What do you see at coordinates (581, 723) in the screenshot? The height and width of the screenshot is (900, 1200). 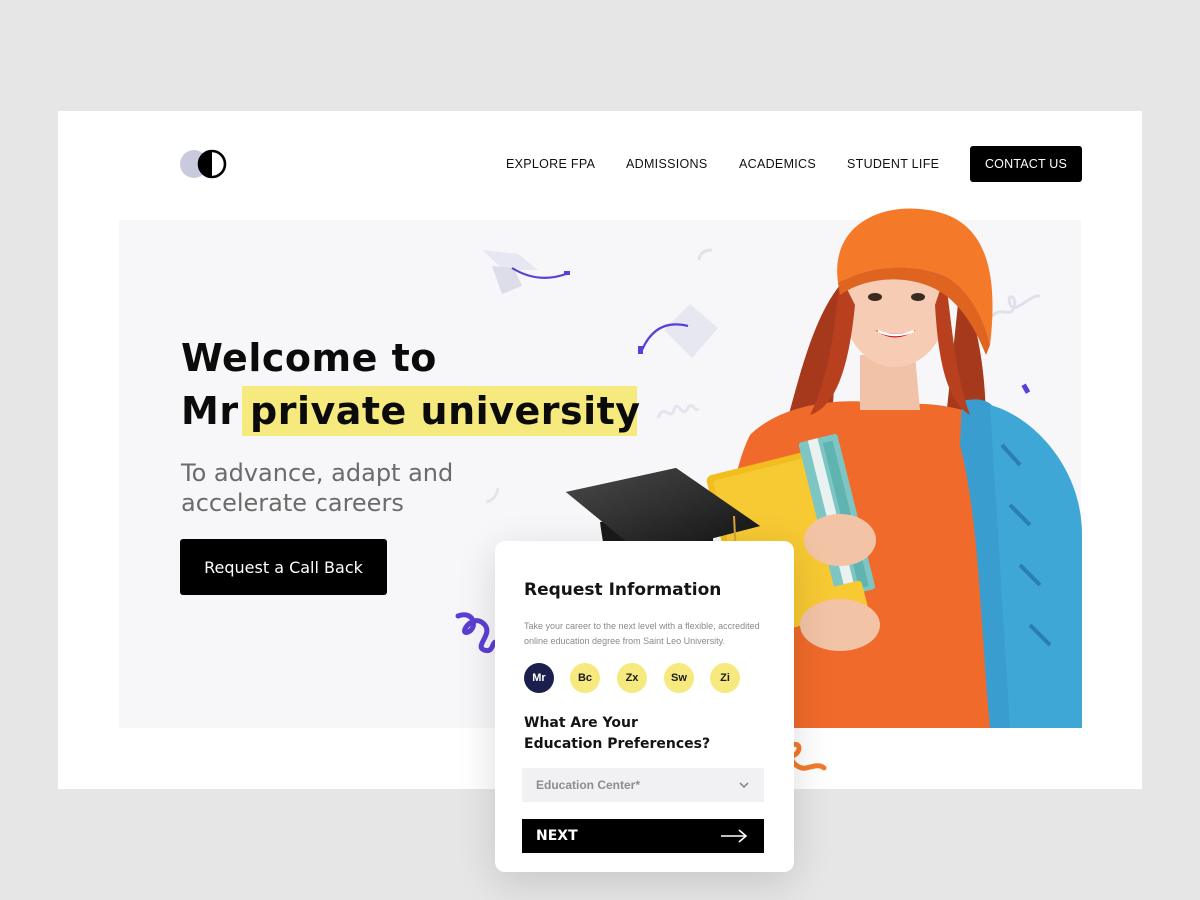 I see `preferences-question-line1: What Are Your` at bounding box center [581, 723].